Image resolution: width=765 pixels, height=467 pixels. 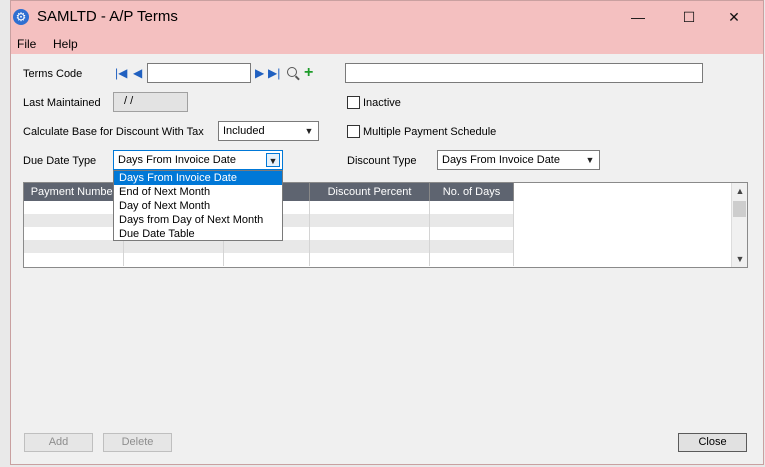 I want to click on due-date-type-label: Due Date Type, so click(x=60, y=161).